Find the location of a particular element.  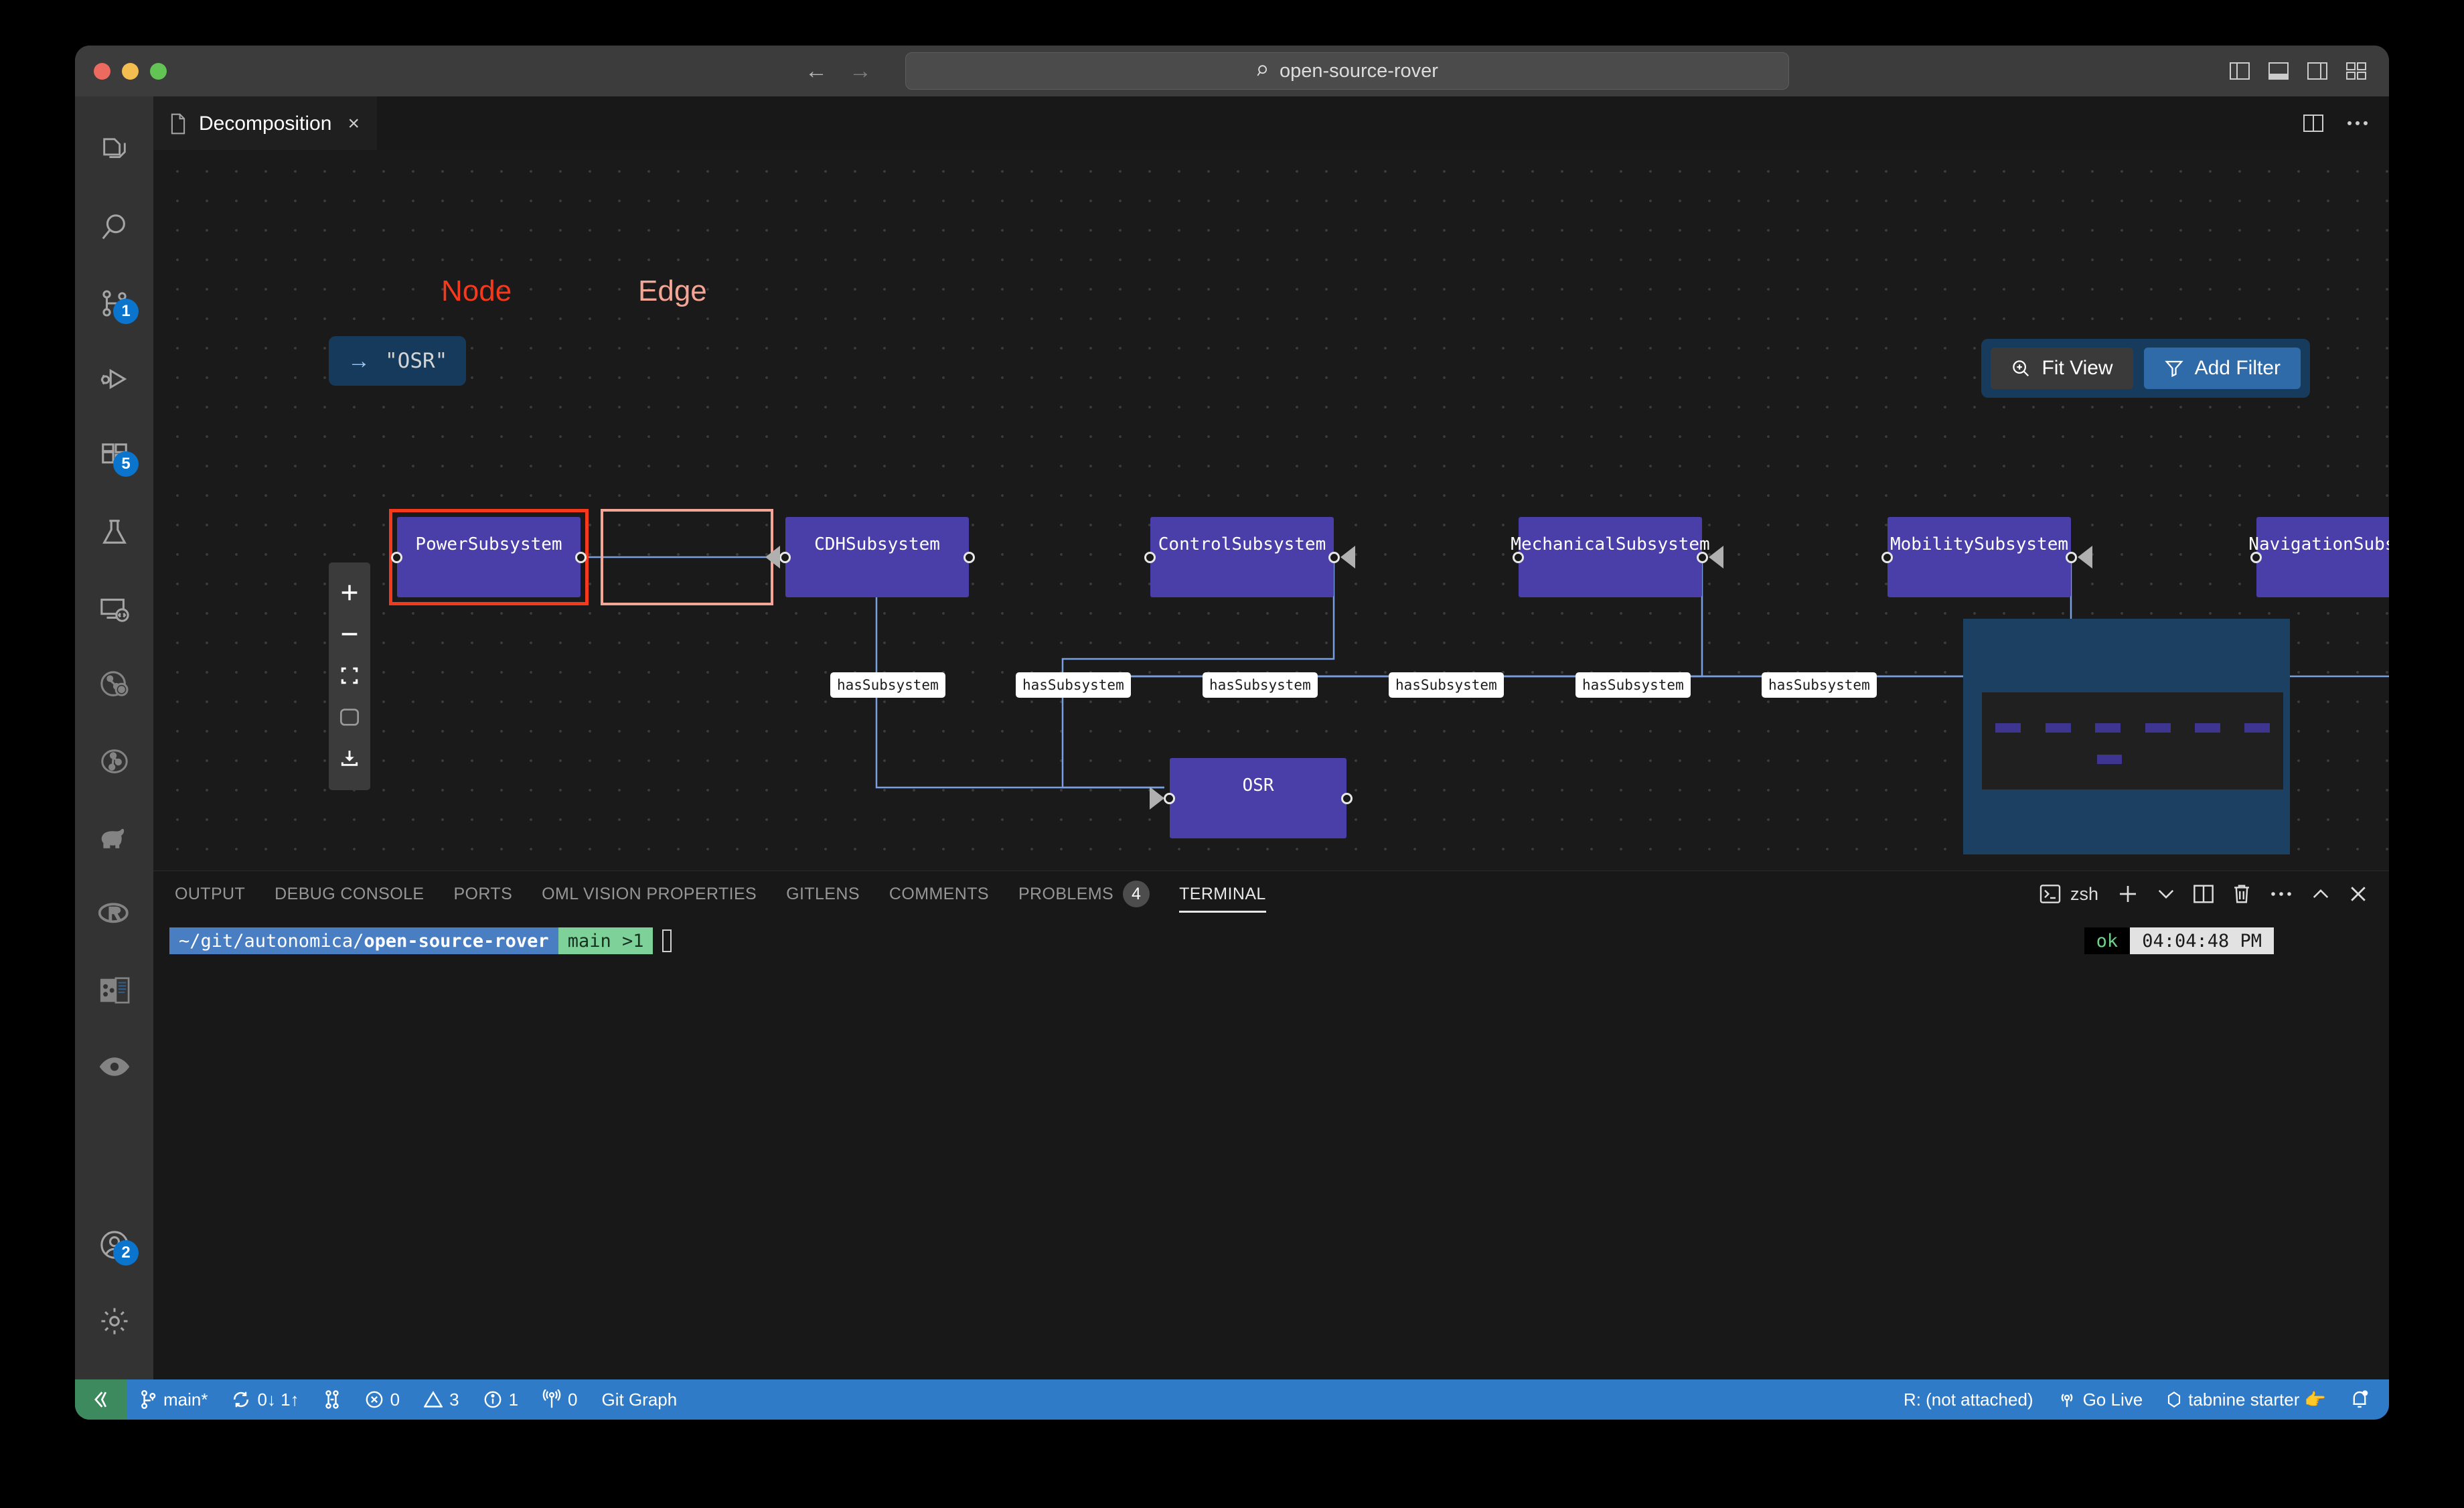

node-control-subsystem: ControlSubsystem is located at coordinates (1249, 557).